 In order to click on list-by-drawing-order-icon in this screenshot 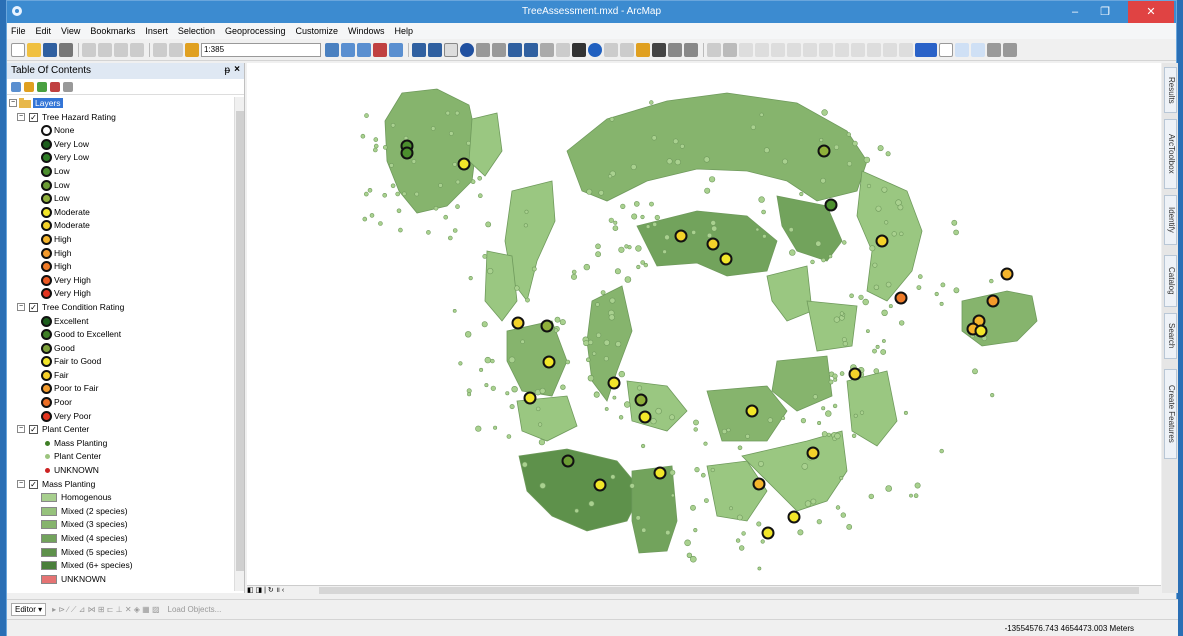, I will do `click(16, 86)`.